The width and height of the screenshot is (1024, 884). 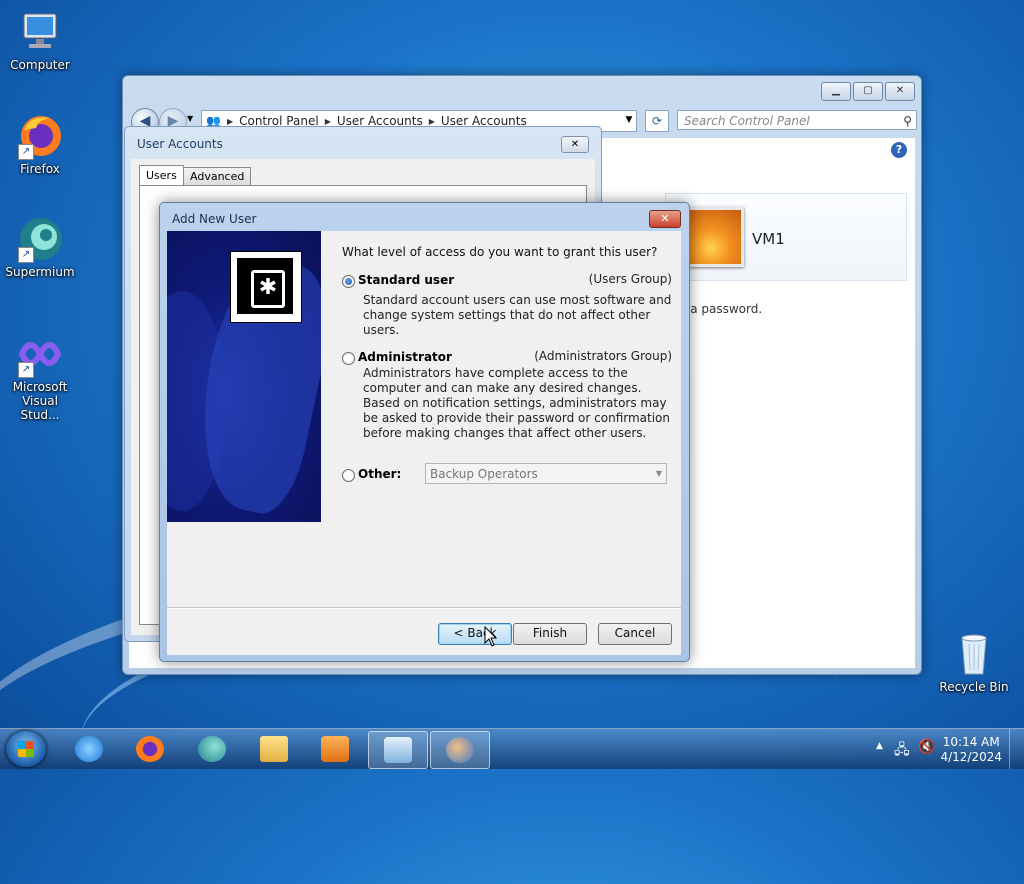 What do you see at coordinates (161, 175) in the screenshot?
I see `tab-users: Users` at bounding box center [161, 175].